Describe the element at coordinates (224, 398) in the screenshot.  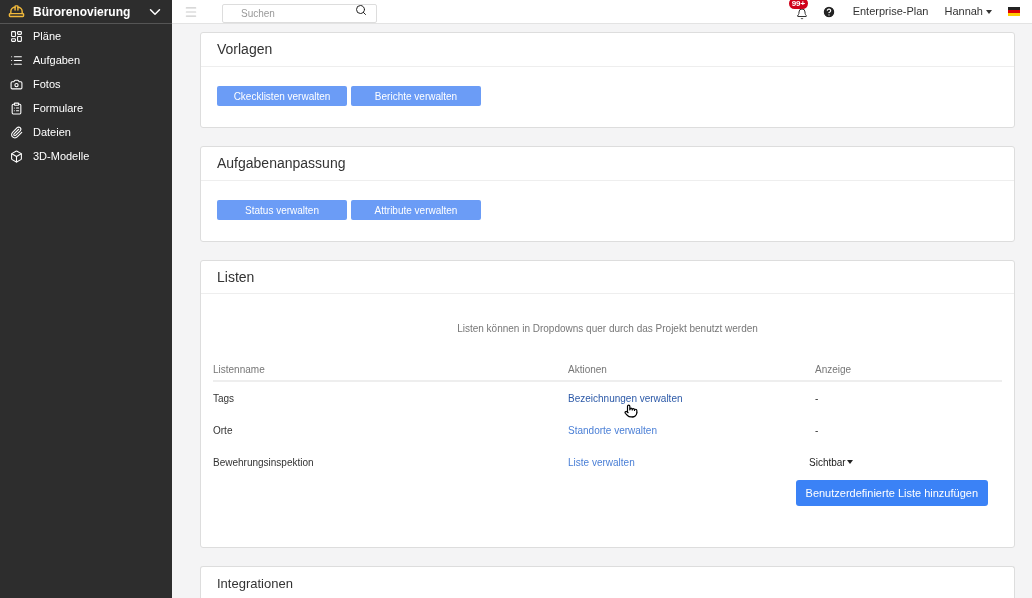
I see `table-cell-text: Tags` at that location.